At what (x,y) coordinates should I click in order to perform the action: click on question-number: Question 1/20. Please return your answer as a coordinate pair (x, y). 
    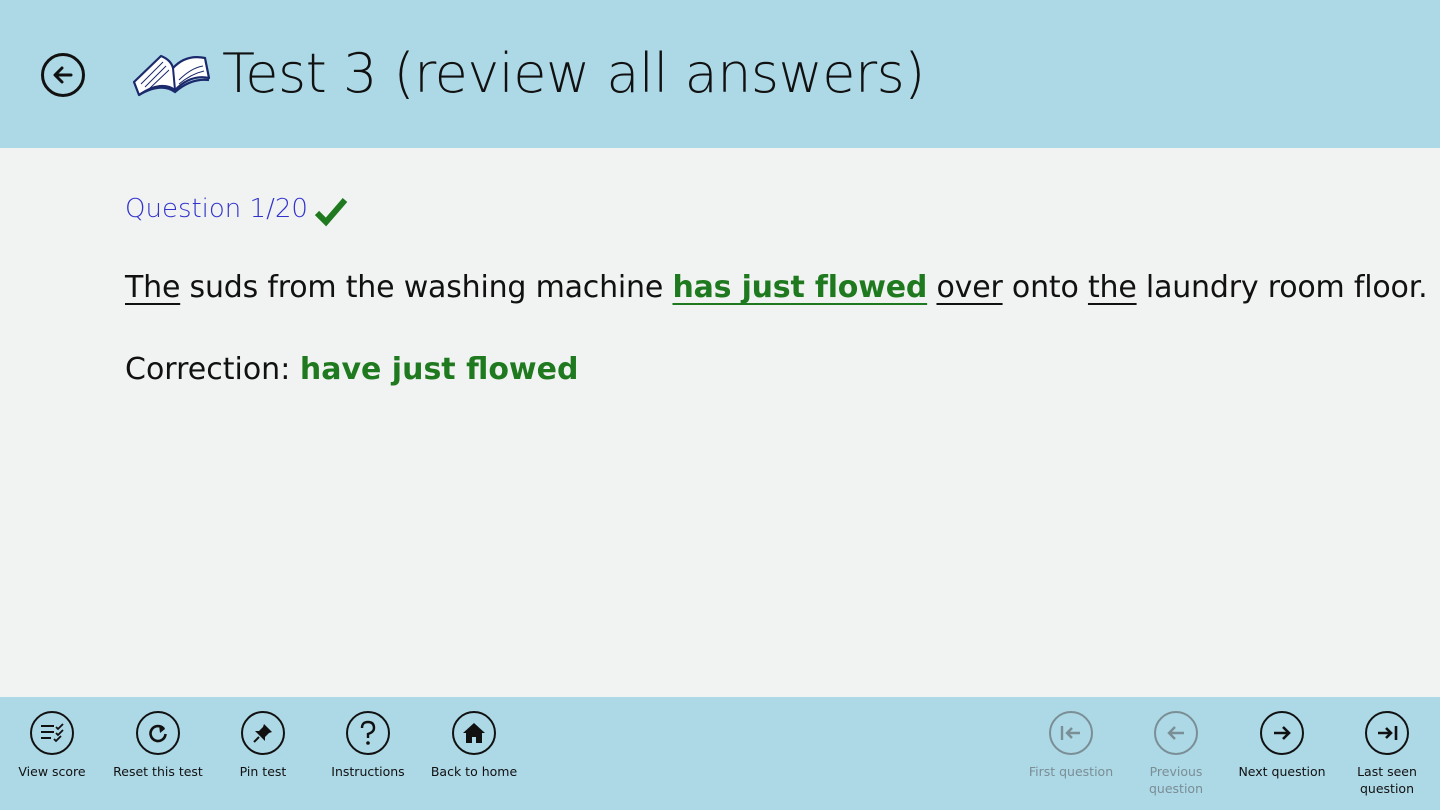
    Looking at the image, I should click on (216, 209).